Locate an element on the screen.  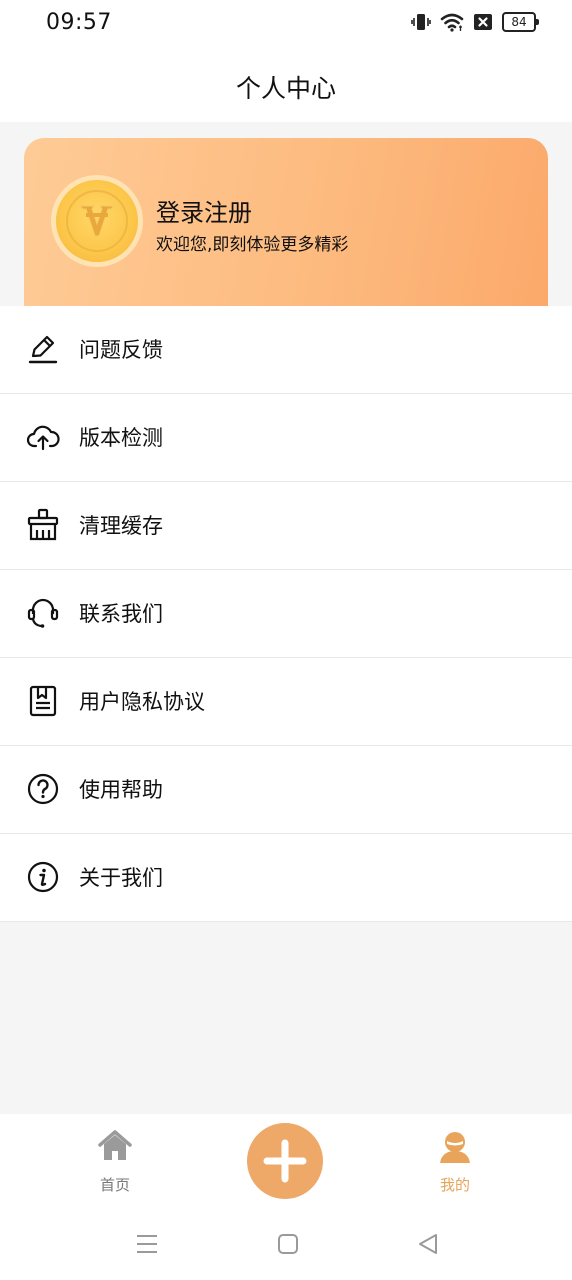
status-icons: 84 is located at coordinates (475, 22).